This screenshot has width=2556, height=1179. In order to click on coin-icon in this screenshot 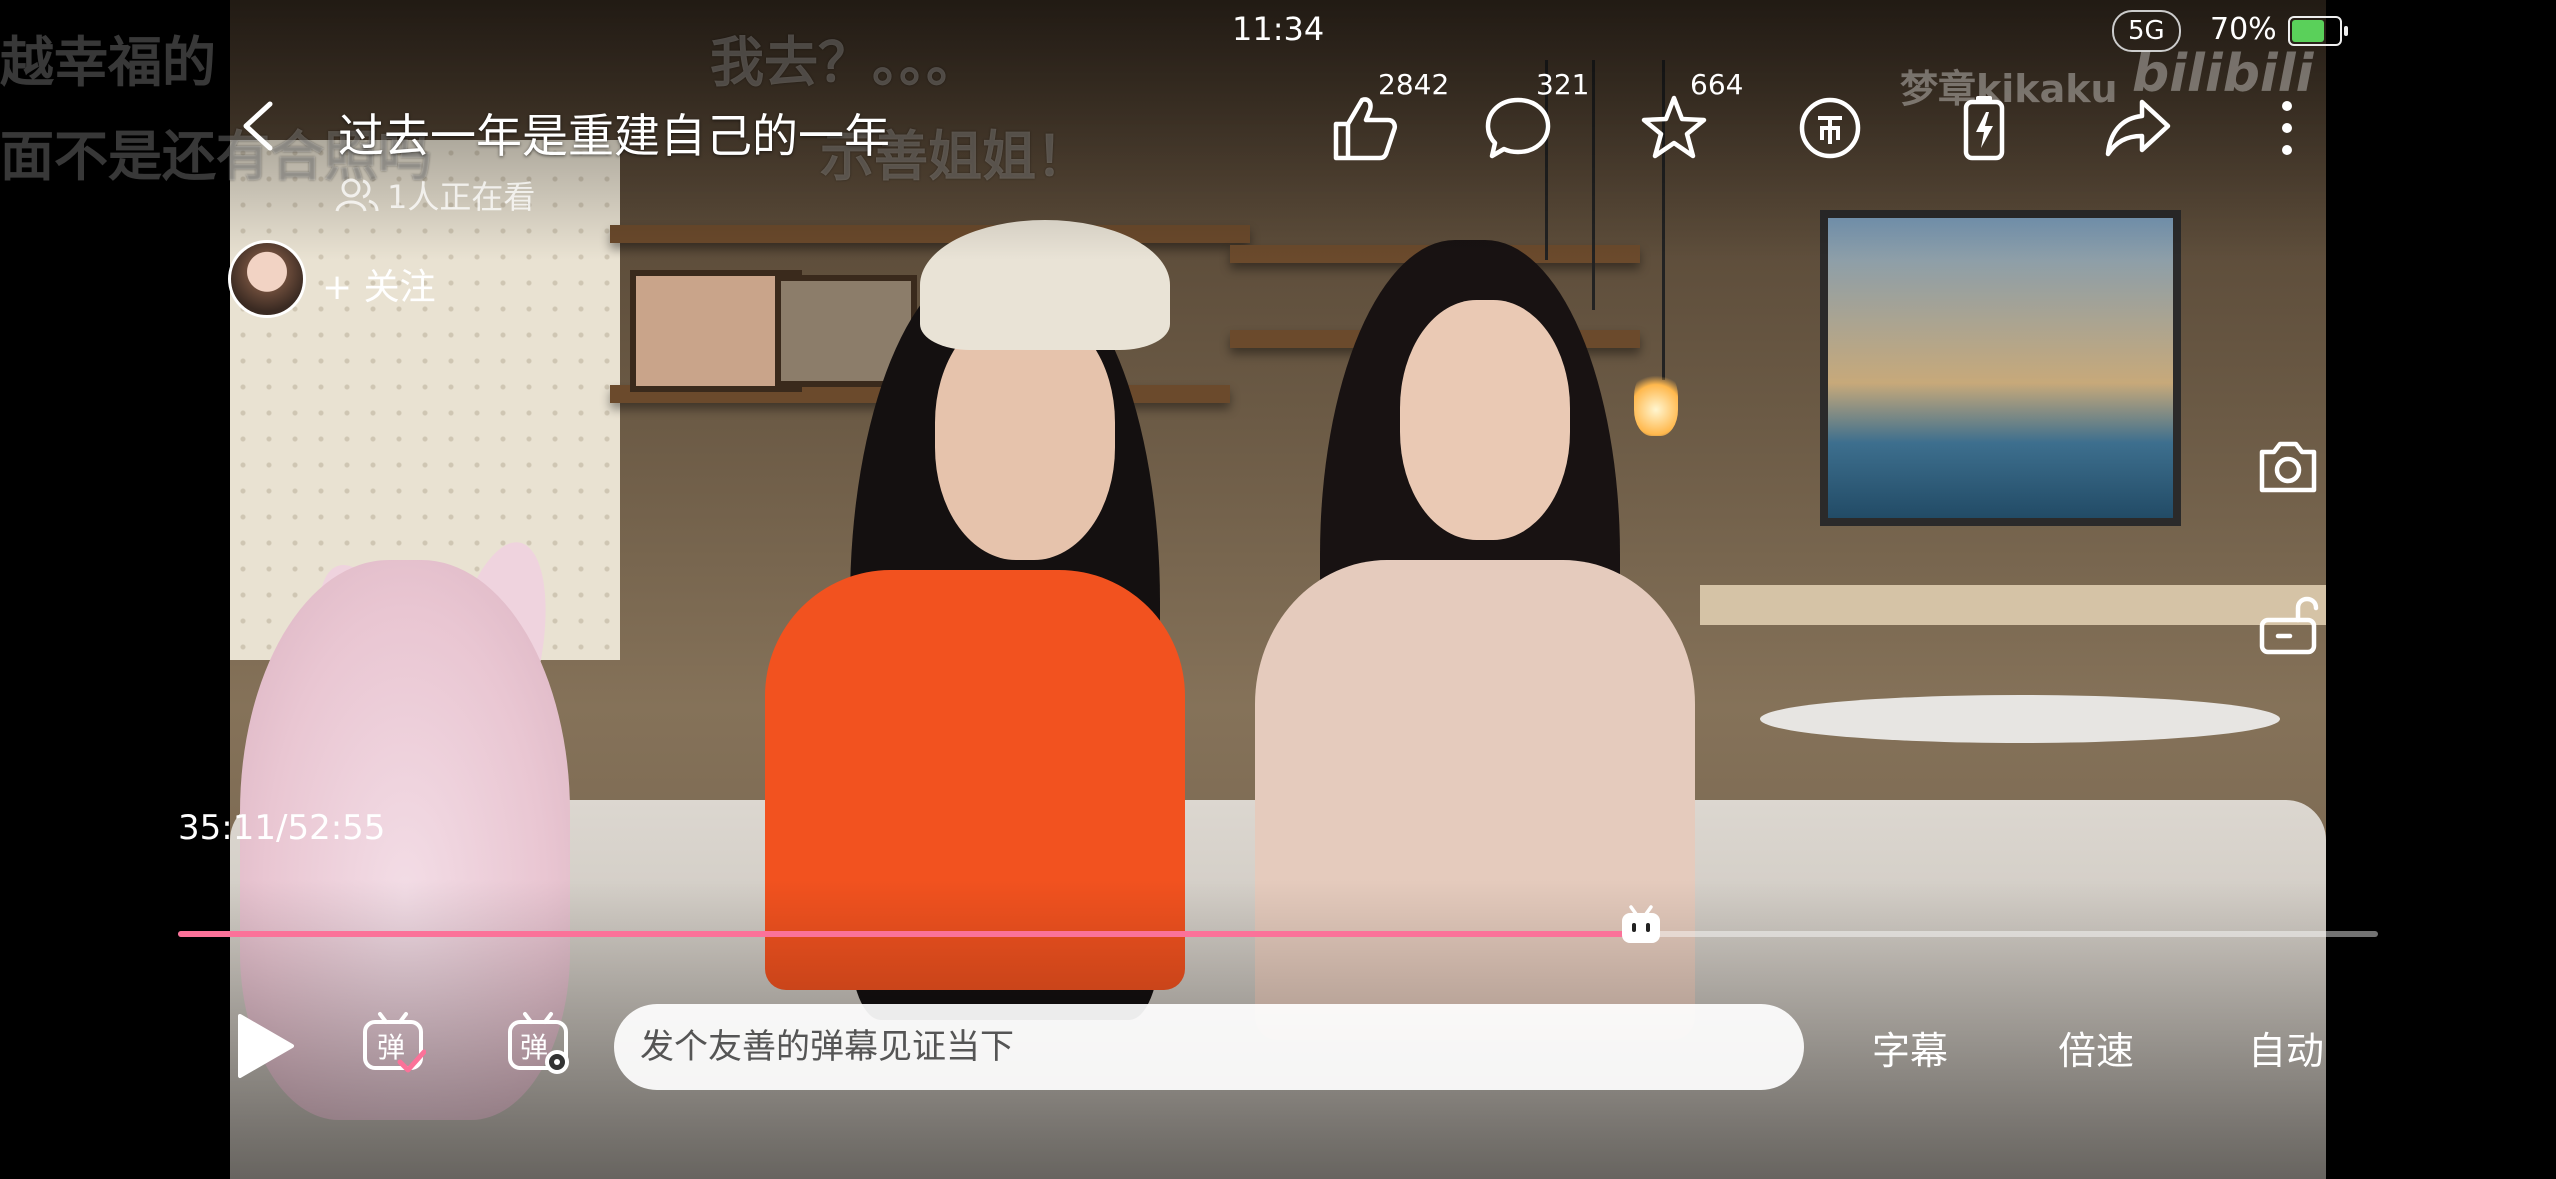, I will do `click(1830, 128)`.